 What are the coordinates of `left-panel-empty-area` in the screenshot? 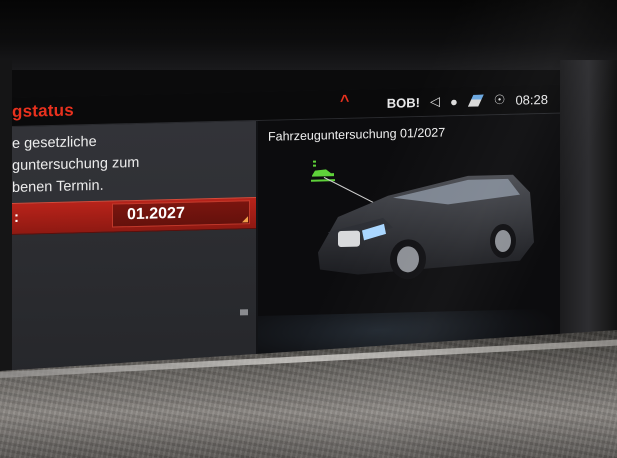 It's located at (134, 302).